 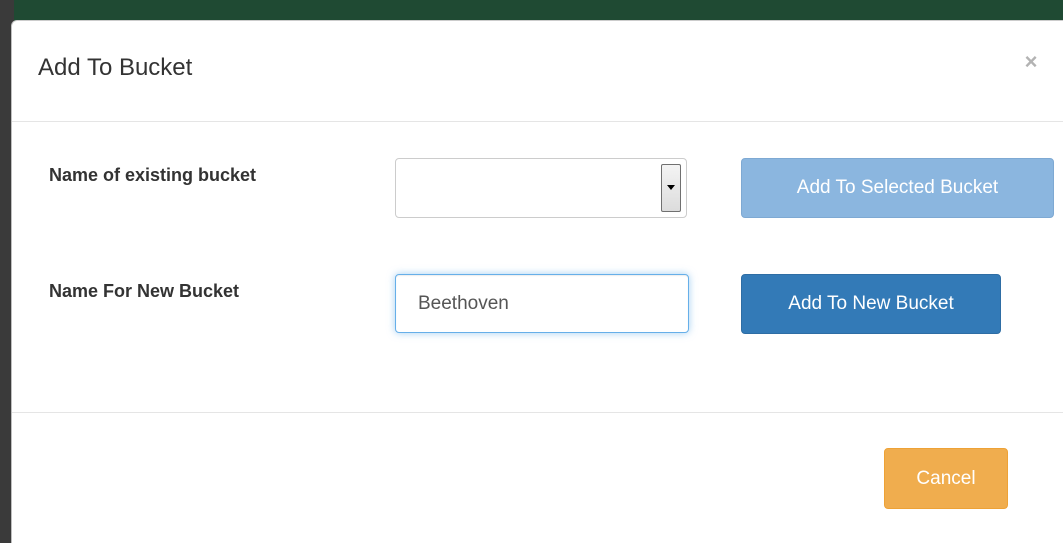 What do you see at coordinates (542, 303) in the screenshot?
I see `new-bucket-name-input` at bounding box center [542, 303].